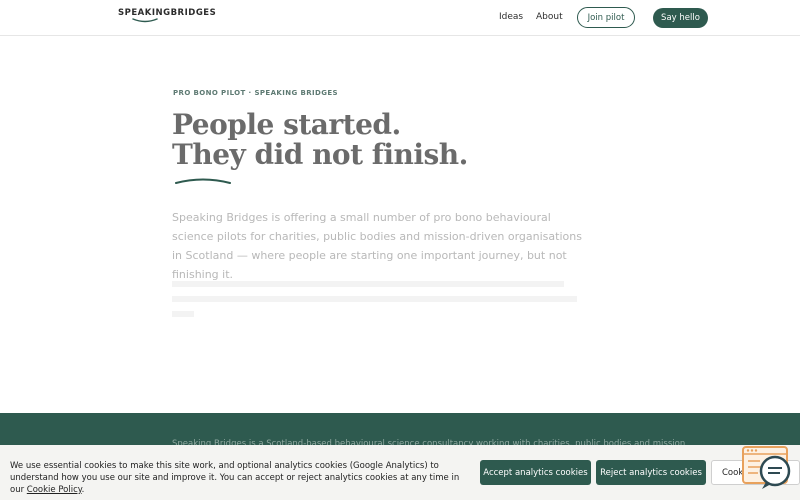 This screenshot has height=500, width=800. Describe the element at coordinates (766, 468) in the screenshot. I see `chat-support-icon` at that location.